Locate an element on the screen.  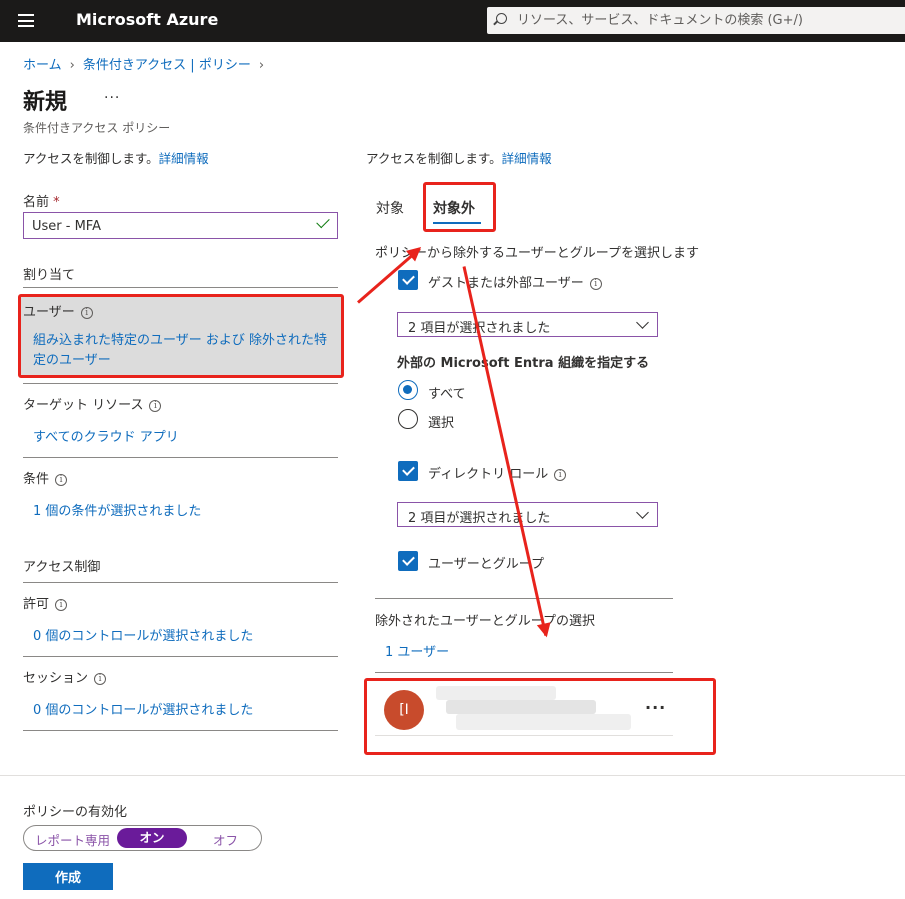
left-description: アクセスを制御します。詳細情報 is located at coordinates (116, 158).